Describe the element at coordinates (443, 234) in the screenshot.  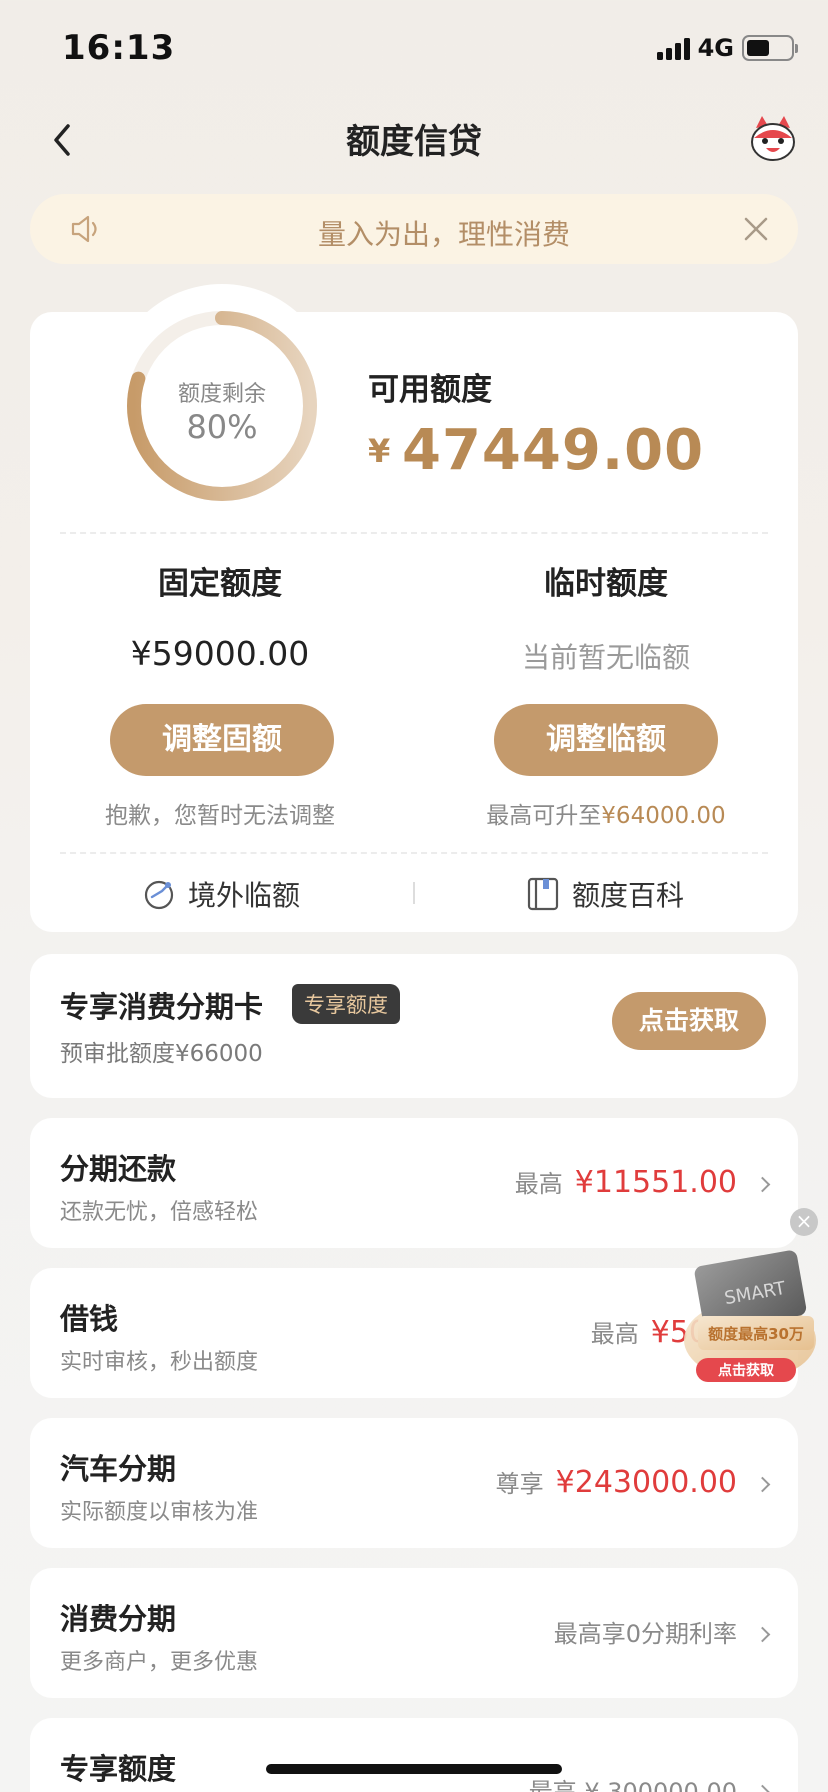
I see `notice-text: 量入为出，理性消费` at that location.